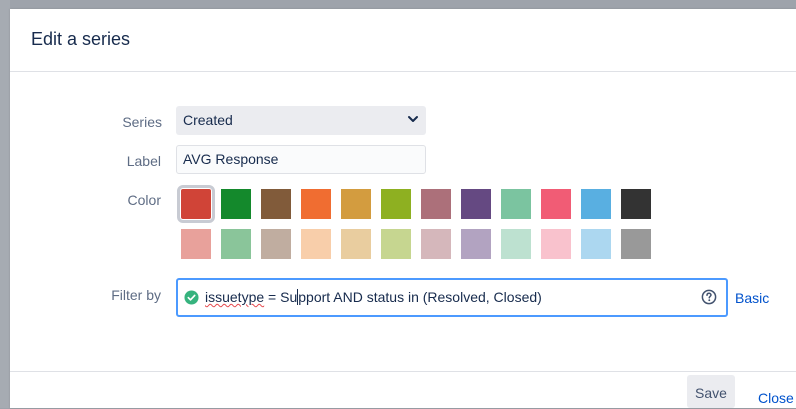 This screenshot has height=409, width=796. I want to click on filter-label: Filter by, so click(136, 295).